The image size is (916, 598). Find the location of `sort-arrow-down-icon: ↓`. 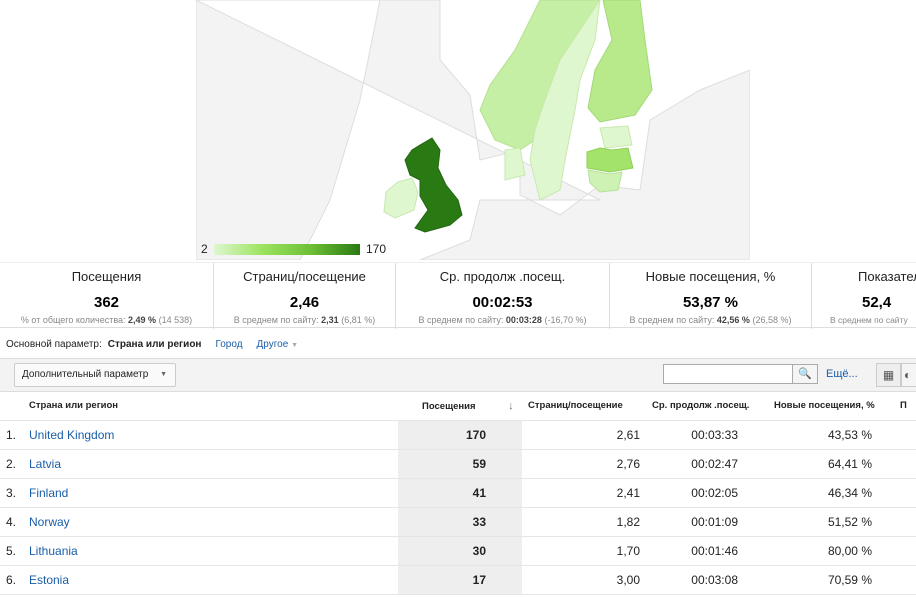

sort-arrow-down-icon: ↓ is located at coordinates (511, 405).